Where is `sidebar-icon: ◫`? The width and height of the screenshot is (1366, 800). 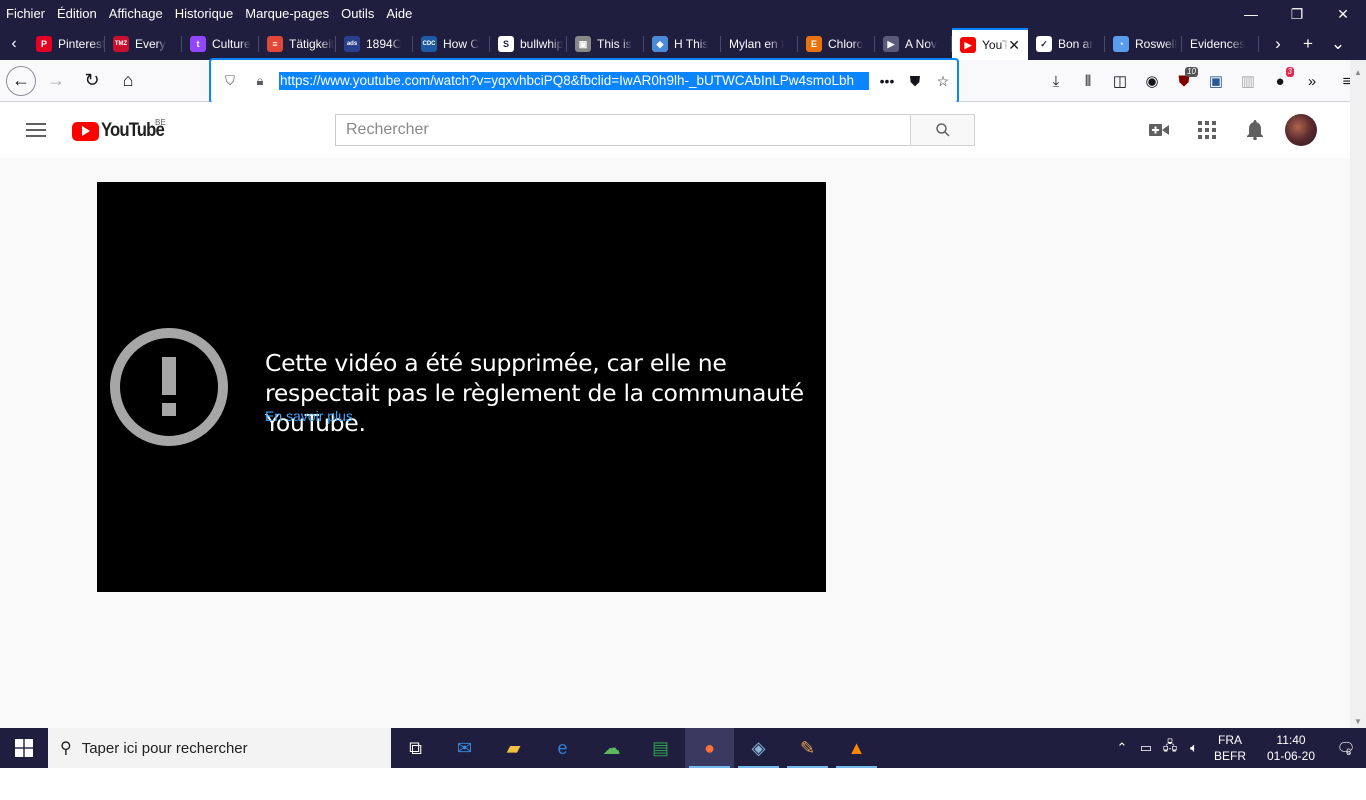
sidebar-icon: ◫ is located at coordinates (1120, 81).